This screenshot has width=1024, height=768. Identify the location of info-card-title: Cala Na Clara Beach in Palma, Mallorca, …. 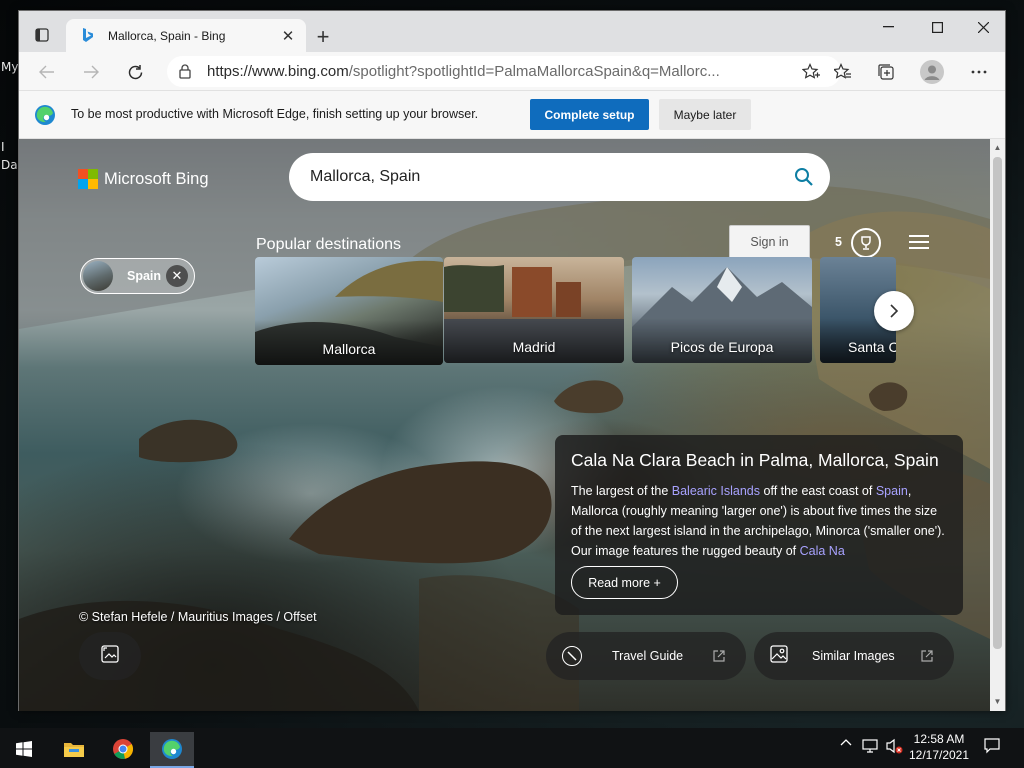
(755, 460).